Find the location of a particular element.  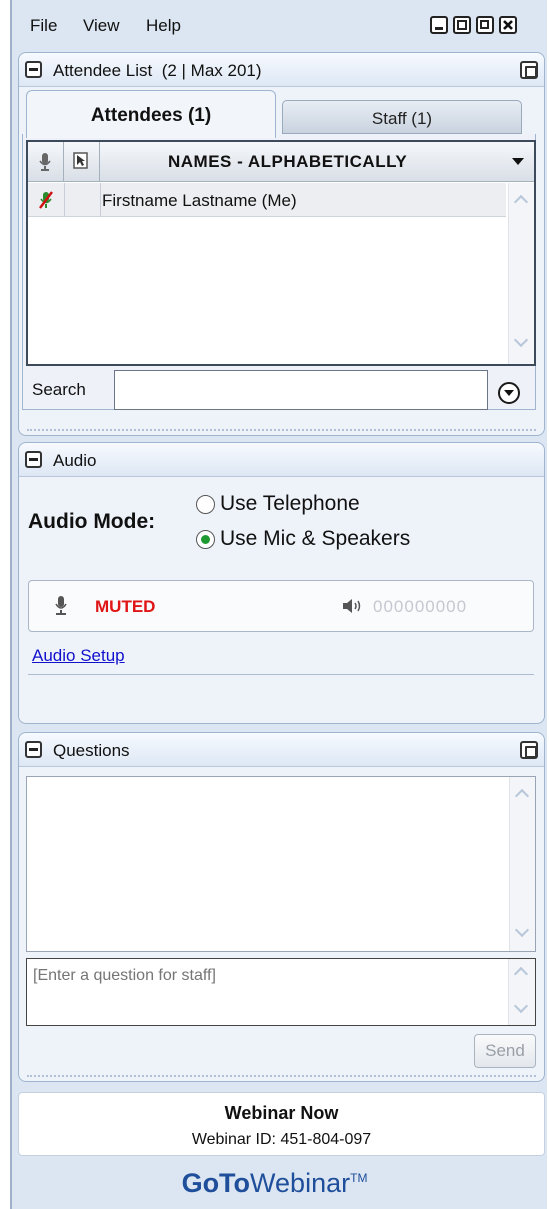

radio-use-telephone is located at coordinates (205, 504).